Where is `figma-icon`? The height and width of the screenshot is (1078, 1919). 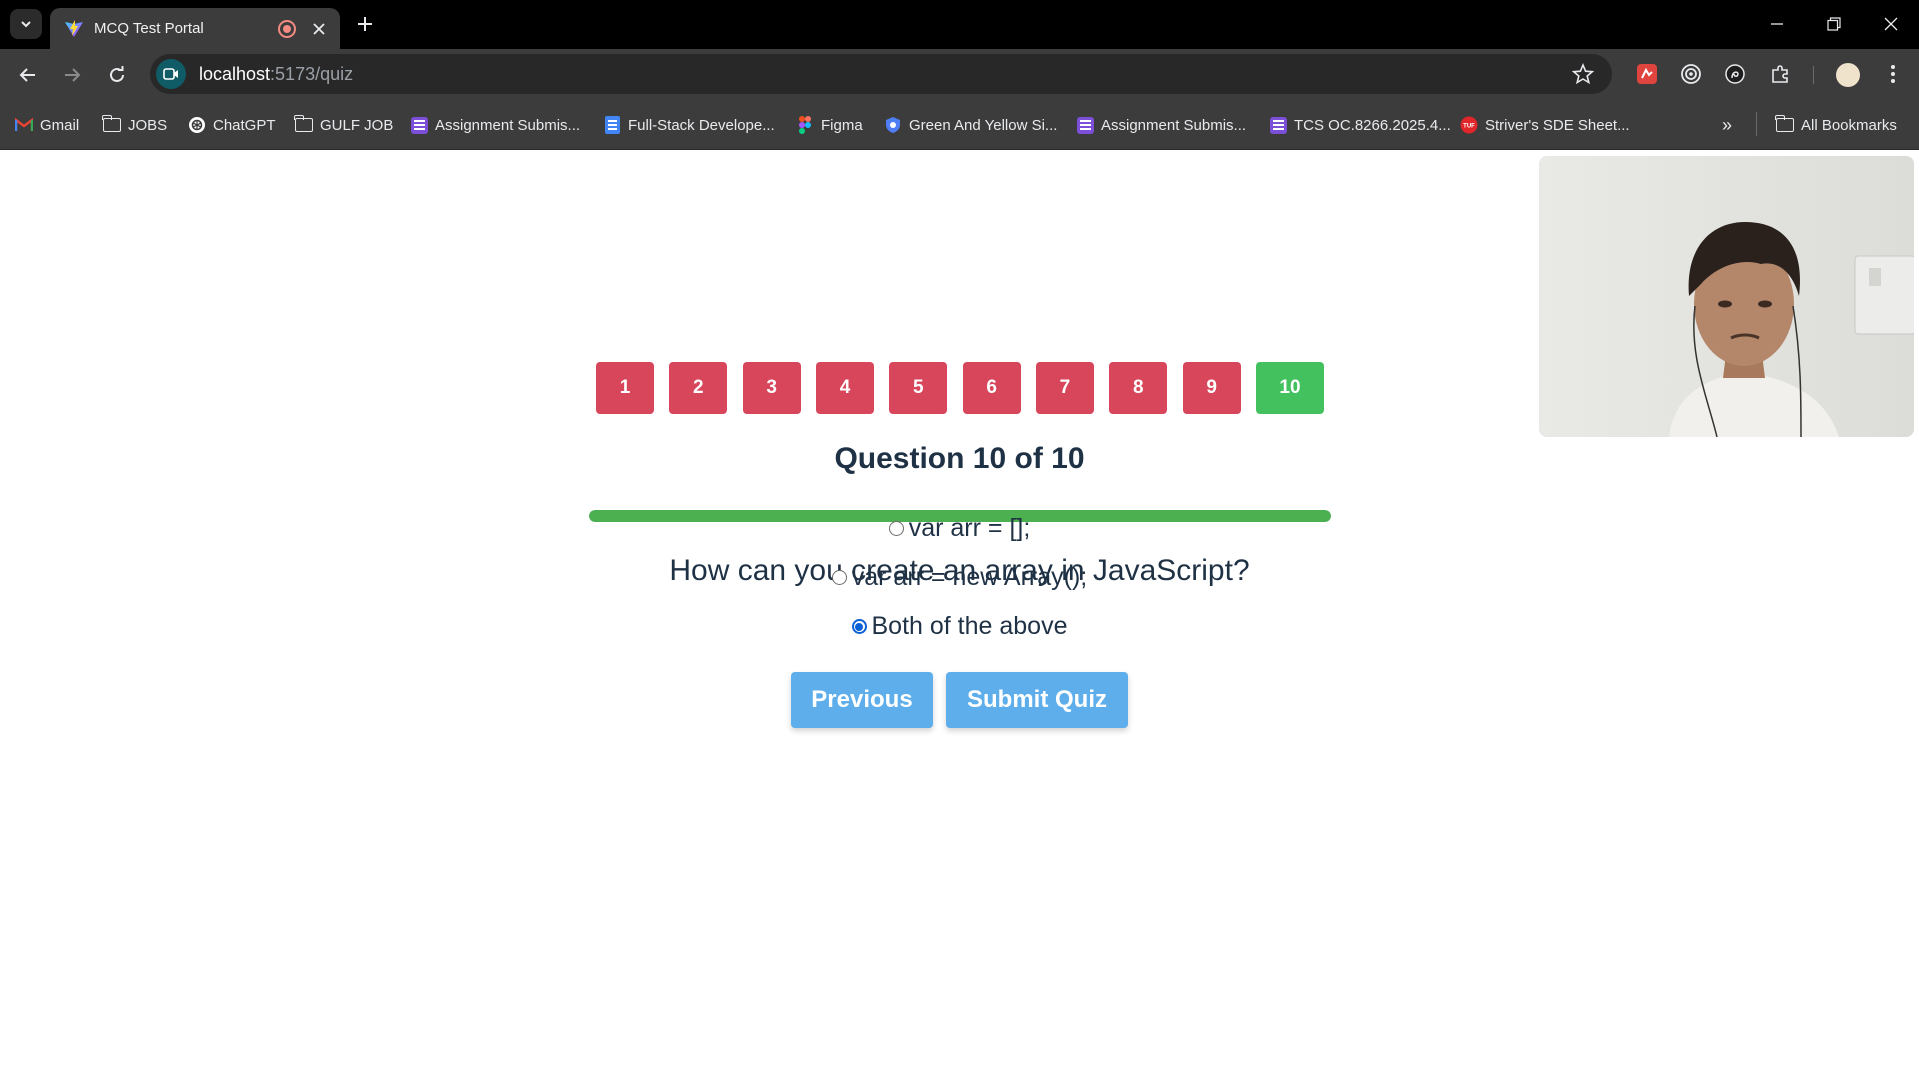 figma-icon is located at coordinates (805, 125).